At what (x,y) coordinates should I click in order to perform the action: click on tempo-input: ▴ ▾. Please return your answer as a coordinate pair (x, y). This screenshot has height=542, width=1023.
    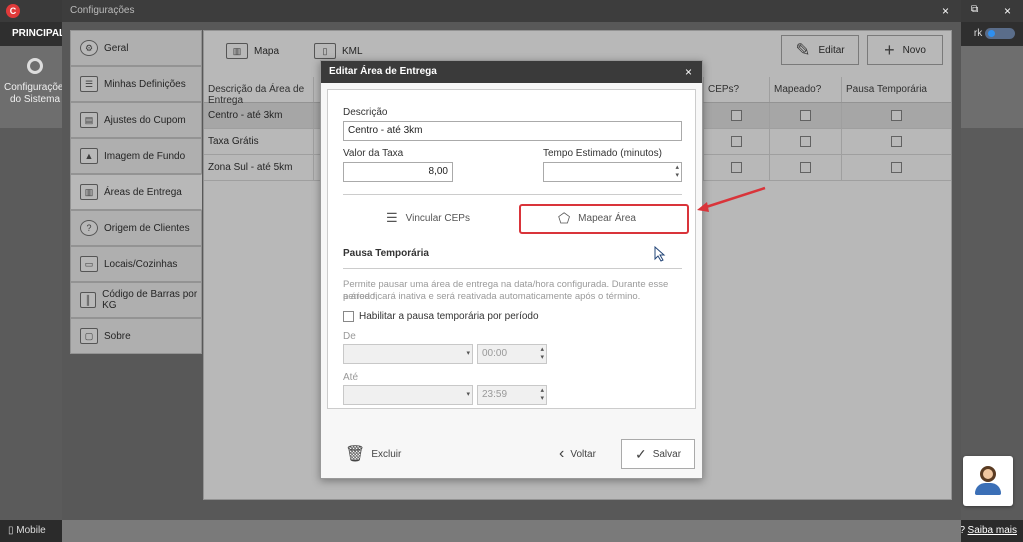
    Looking at the image, I should click on (612, 172).